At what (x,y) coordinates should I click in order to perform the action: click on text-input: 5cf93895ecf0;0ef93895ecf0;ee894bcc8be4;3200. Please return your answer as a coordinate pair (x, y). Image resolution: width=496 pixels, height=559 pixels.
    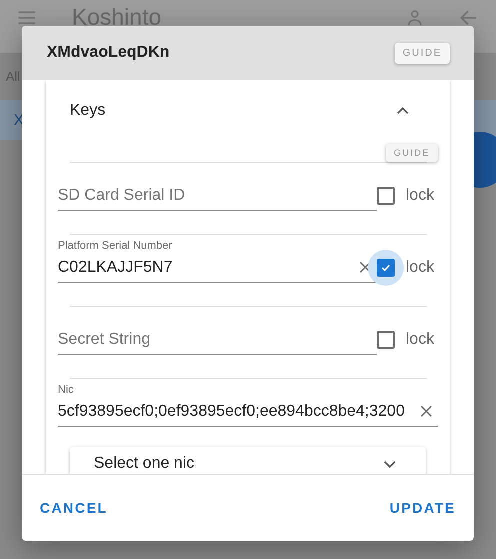
    Looking at the image, I should click on (236, 411).